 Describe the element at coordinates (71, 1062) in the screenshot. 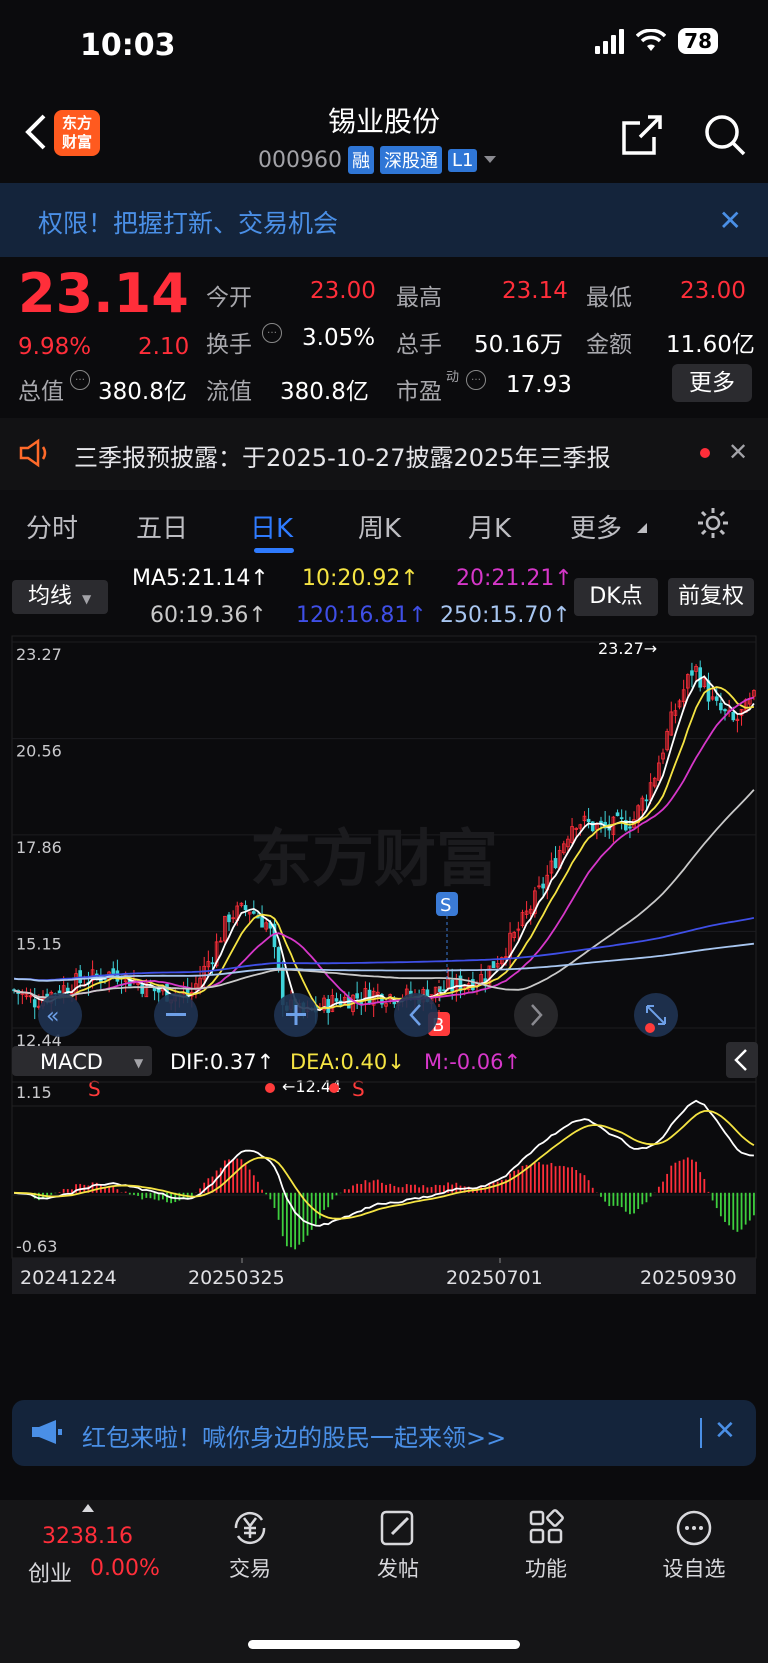

I see `svg-text: MACD` at that location.